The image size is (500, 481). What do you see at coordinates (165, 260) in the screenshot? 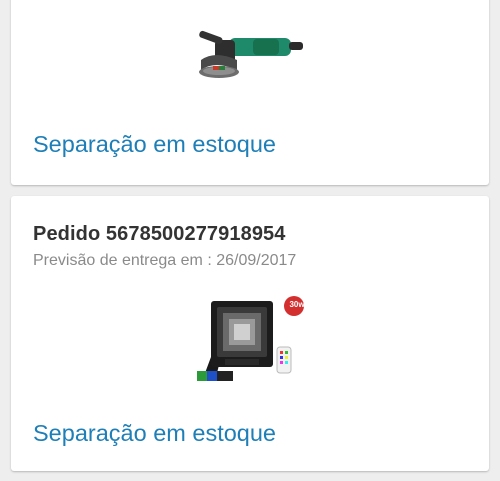
I see `delivery-estimate: Previsão de entrega em : 26/09/2017` at bounding box center [165, 260].